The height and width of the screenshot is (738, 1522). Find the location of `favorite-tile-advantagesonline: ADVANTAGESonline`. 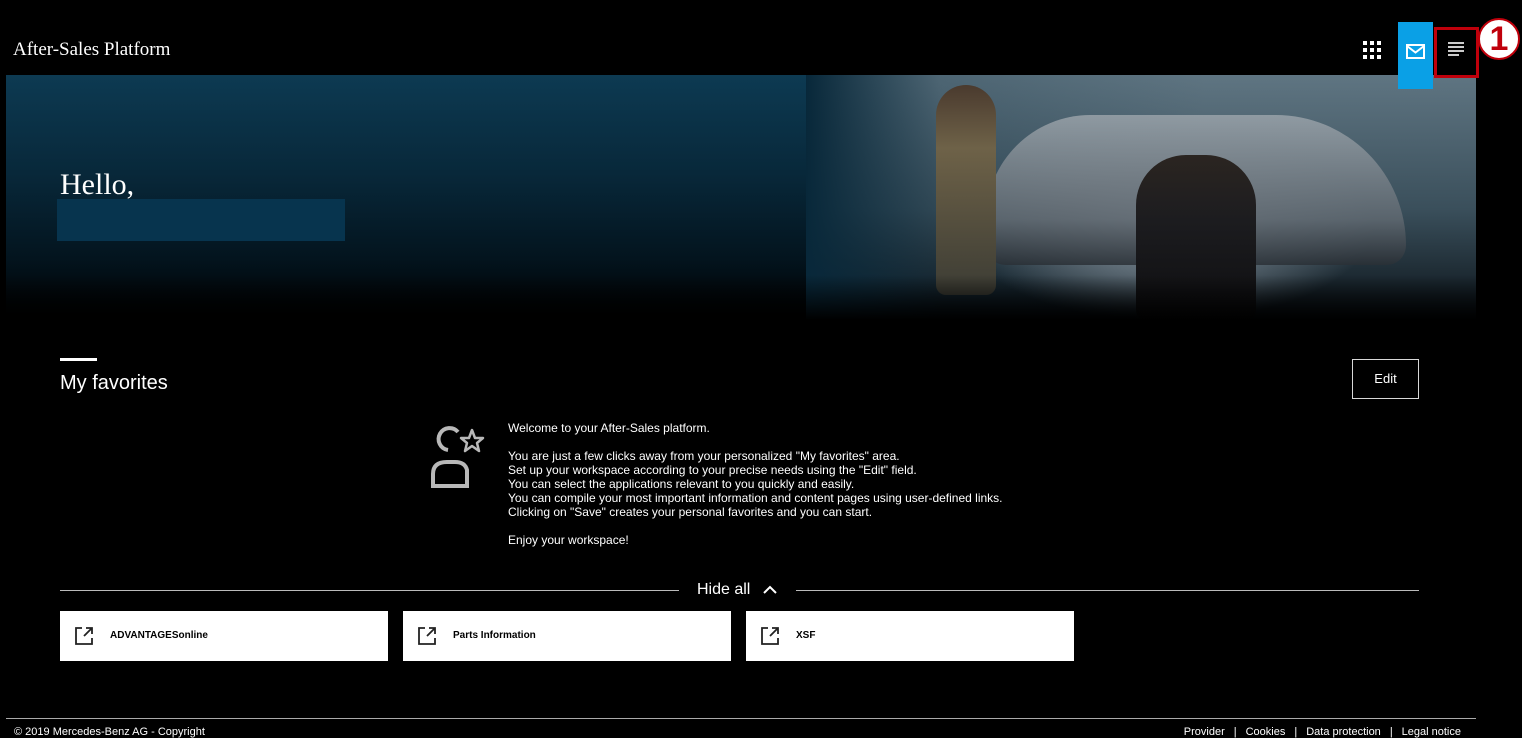

favorite-tile-advantagesonline: ADVANTAGESonline is located at coordinates (224, 636).